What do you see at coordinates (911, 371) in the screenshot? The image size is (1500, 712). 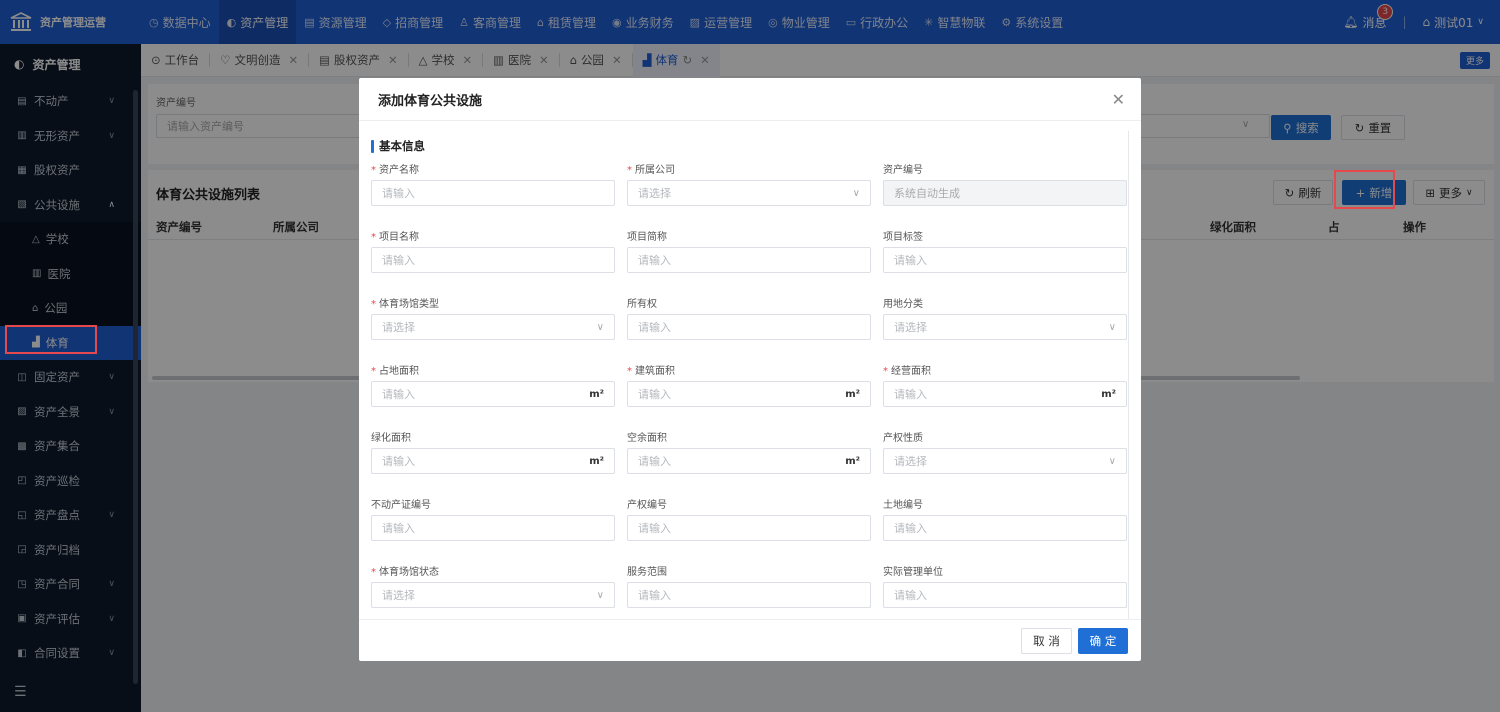 I see `field-label-text: 经营面积` at bounding box center [911, 371].